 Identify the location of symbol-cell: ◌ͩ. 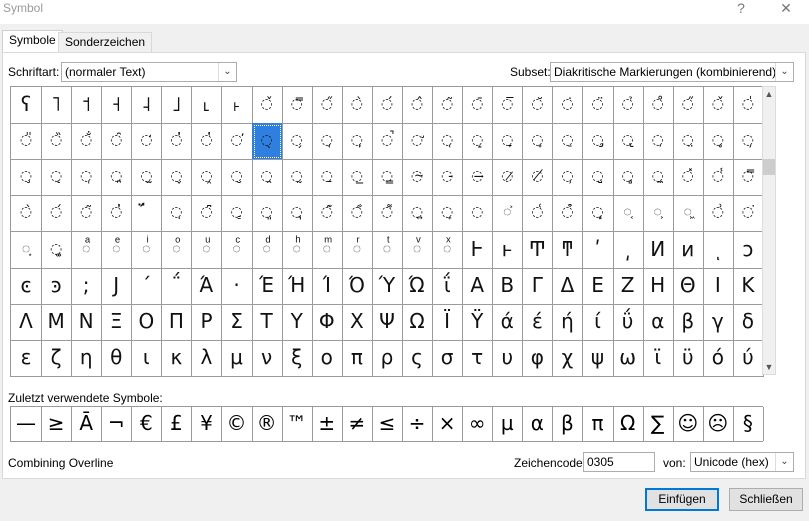
(267, 250).